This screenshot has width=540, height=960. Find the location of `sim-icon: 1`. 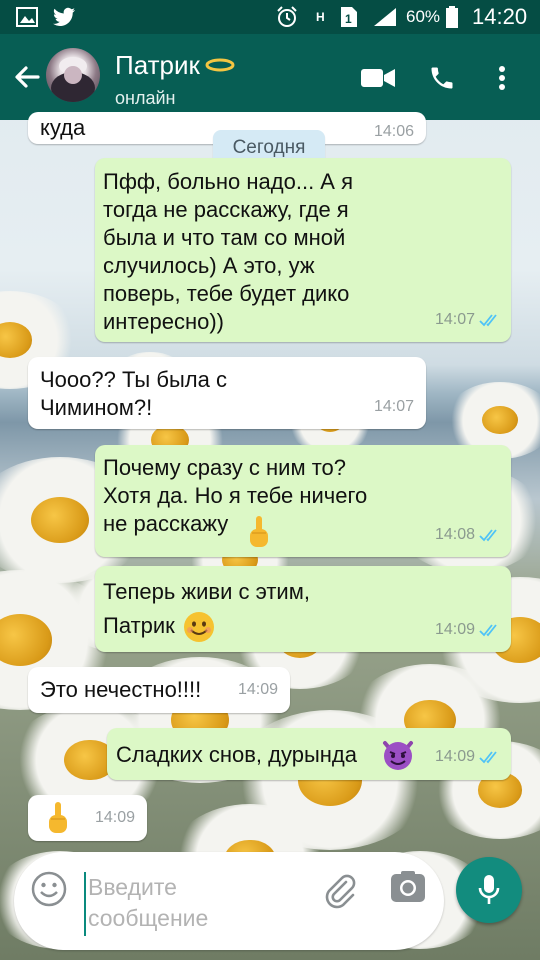

sim-icon: 1 is located at coordinates (349, 17).